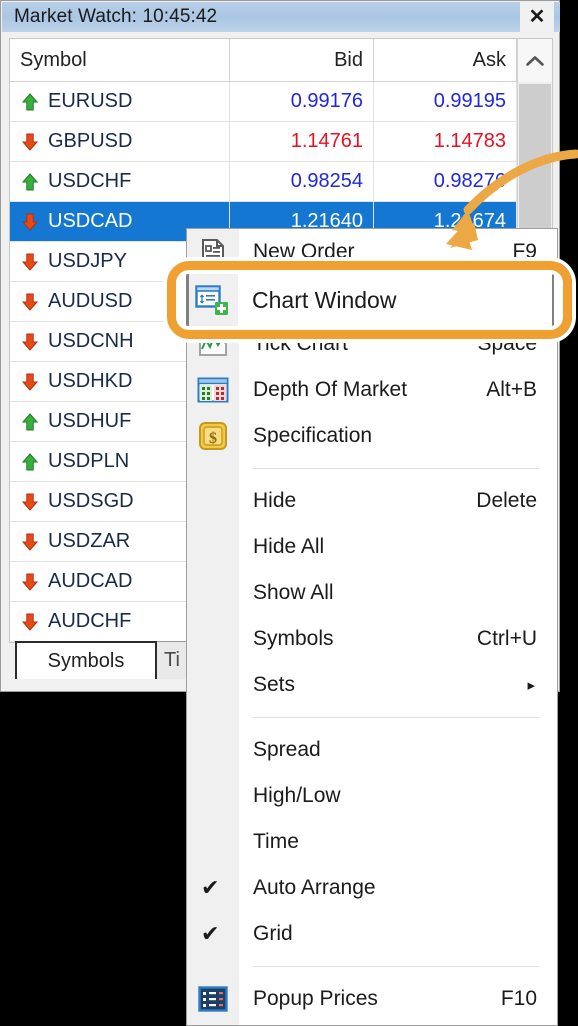 The width and height of the screenshot is (578, 1026). What do you see at coordinates (90, 101) in the screenshot?
I see `symbol-label: EURUSD` at bounding box center [90, 101].